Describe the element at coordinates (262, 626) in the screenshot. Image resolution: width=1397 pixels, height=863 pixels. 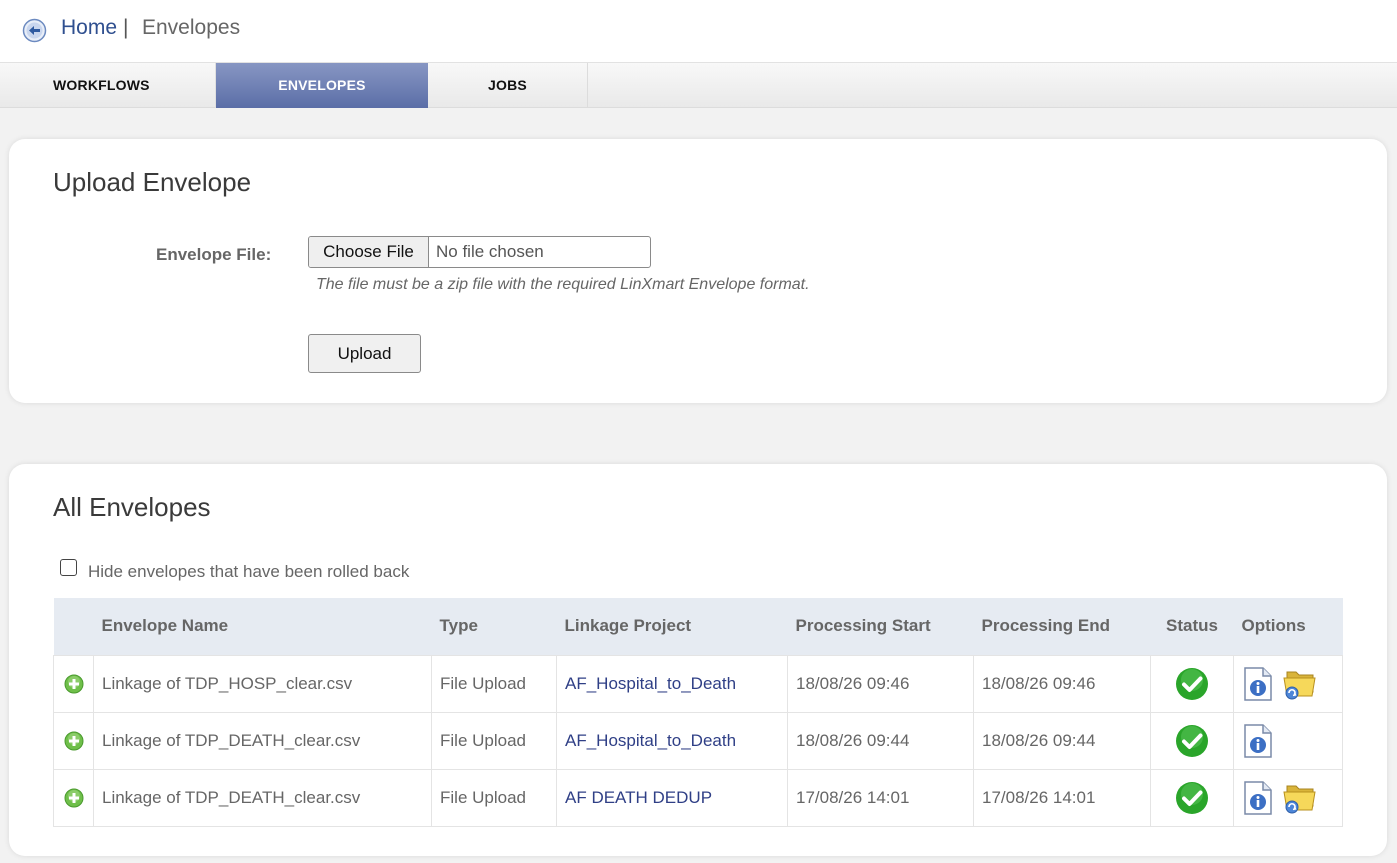
I see `header-envelope-name: Envelope Name` at that location.